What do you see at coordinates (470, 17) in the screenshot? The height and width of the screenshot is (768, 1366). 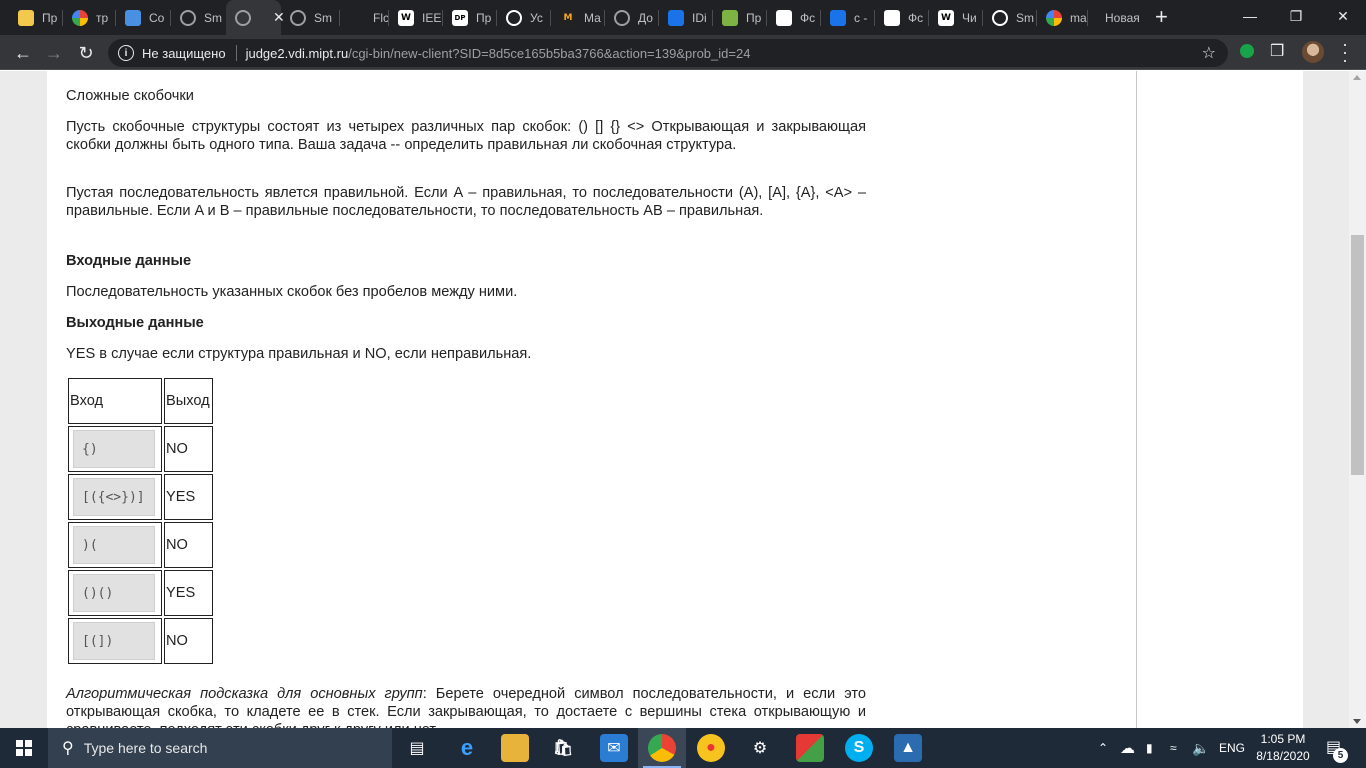 I see `browser-tab: DP Пр` at bounding box center [470, 17].